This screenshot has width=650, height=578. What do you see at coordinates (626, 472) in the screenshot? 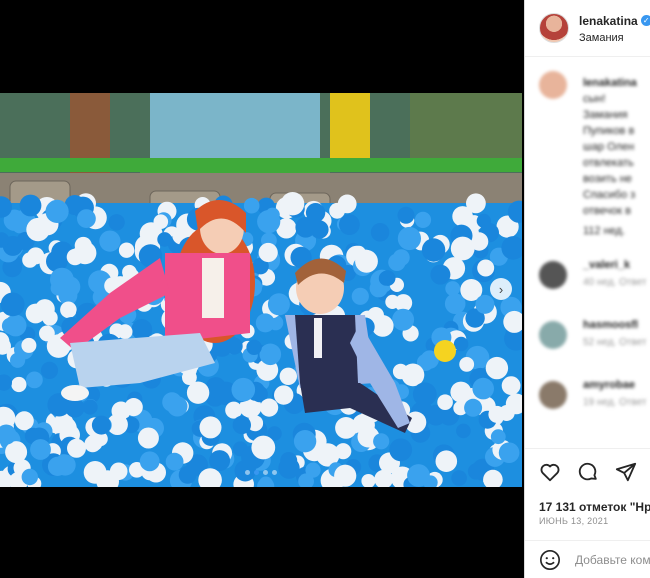
I see `share-icon` at bounding box center [626, 472].